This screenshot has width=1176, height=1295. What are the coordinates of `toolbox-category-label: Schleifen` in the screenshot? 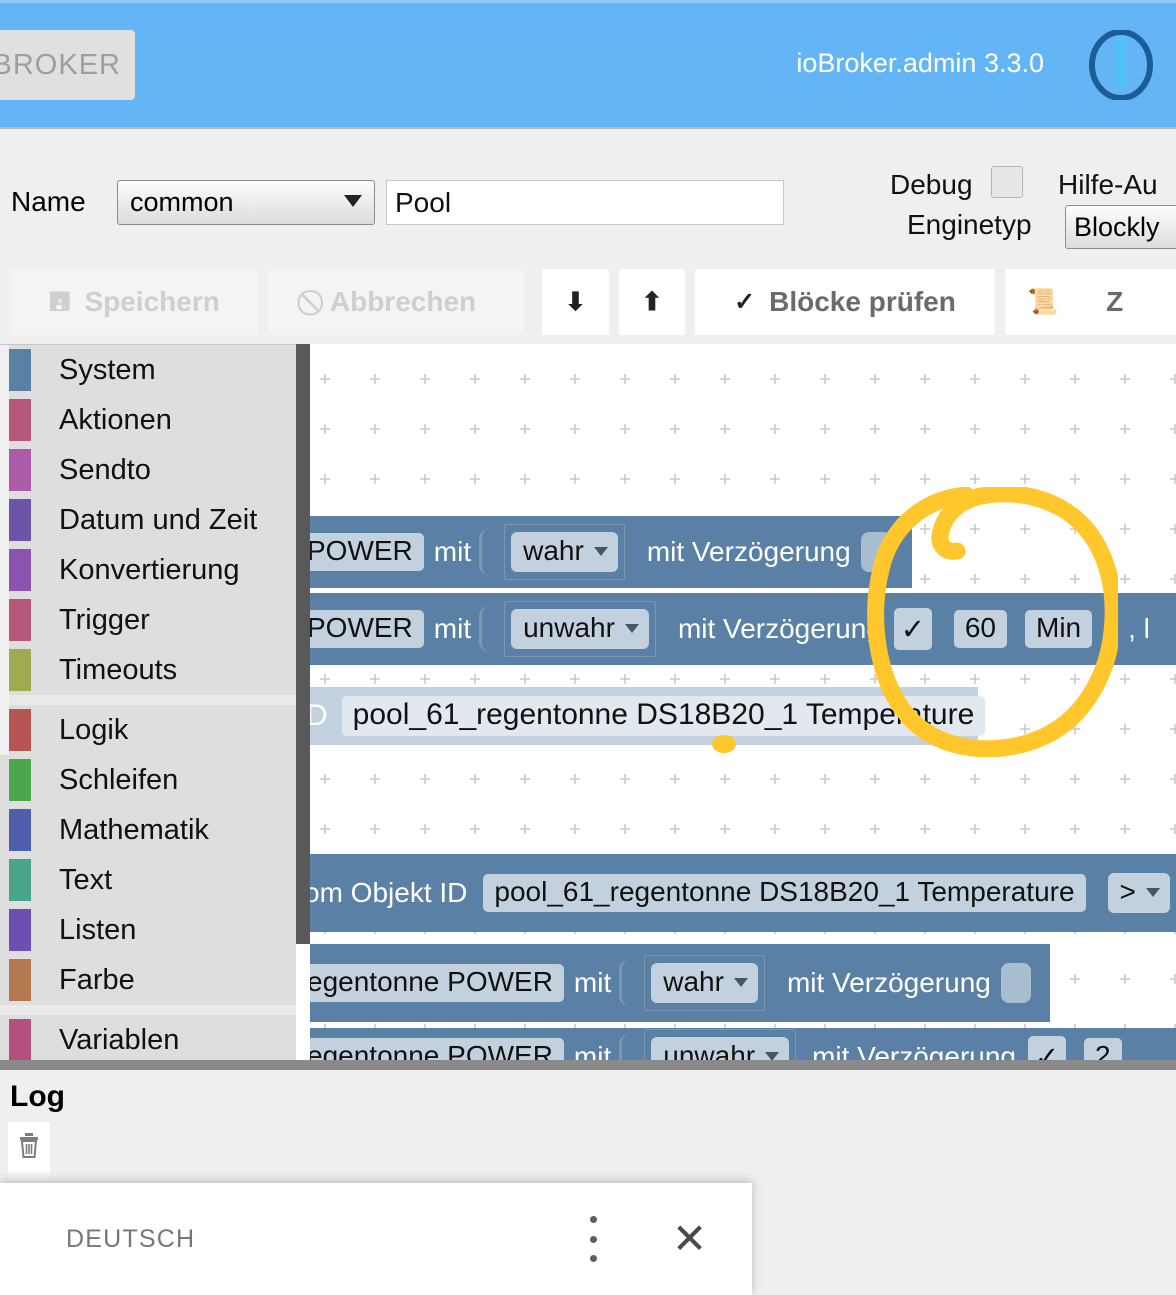 It's located at (119, 779).